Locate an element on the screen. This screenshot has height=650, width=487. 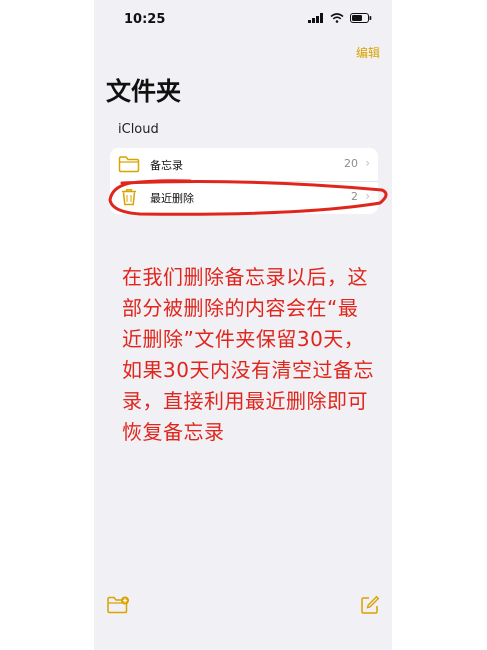
folder-count: 2 is located at coordinates (354, 196).